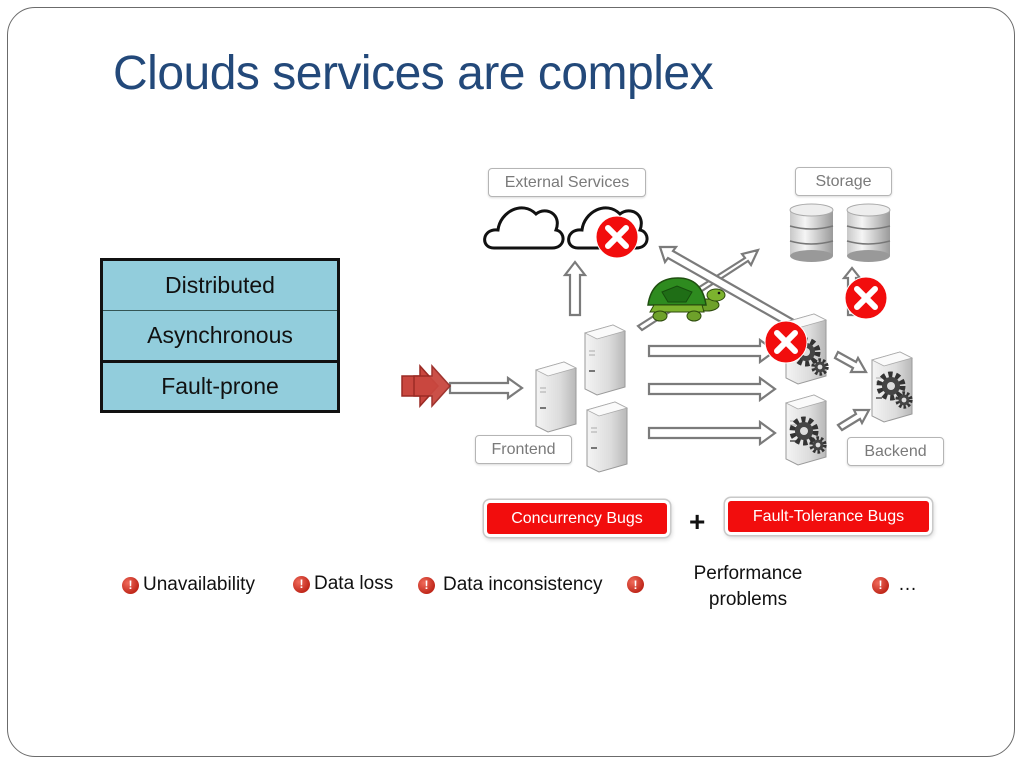  I want to click on label-storage: Storage, so click(843, 181).